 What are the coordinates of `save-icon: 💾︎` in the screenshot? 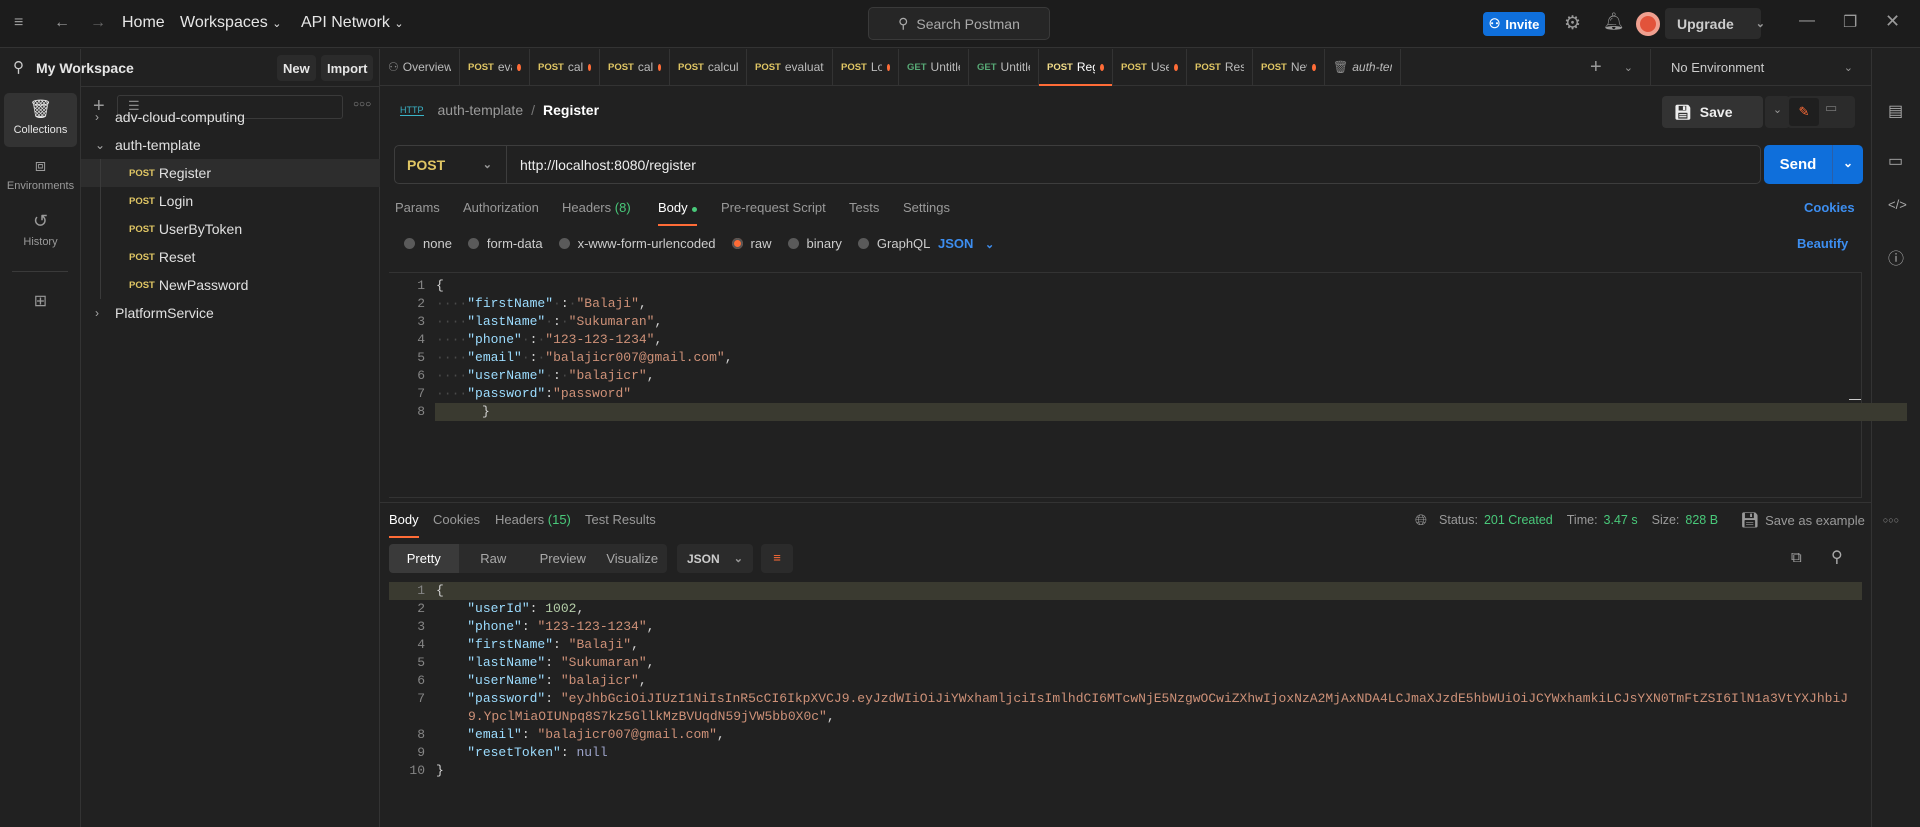 It's located at (1750, 520).